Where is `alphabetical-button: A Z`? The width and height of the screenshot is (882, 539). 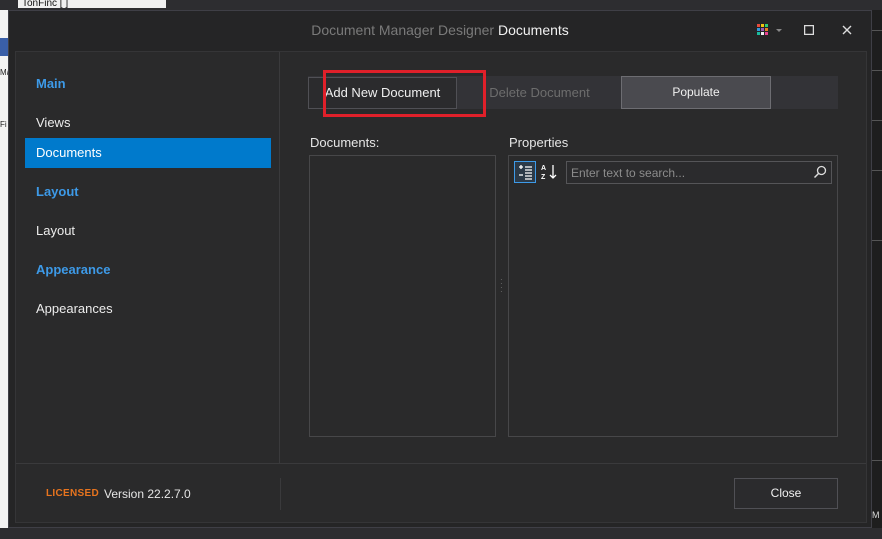 alphabetical-button: A Z is located at coordinates (549, 172).